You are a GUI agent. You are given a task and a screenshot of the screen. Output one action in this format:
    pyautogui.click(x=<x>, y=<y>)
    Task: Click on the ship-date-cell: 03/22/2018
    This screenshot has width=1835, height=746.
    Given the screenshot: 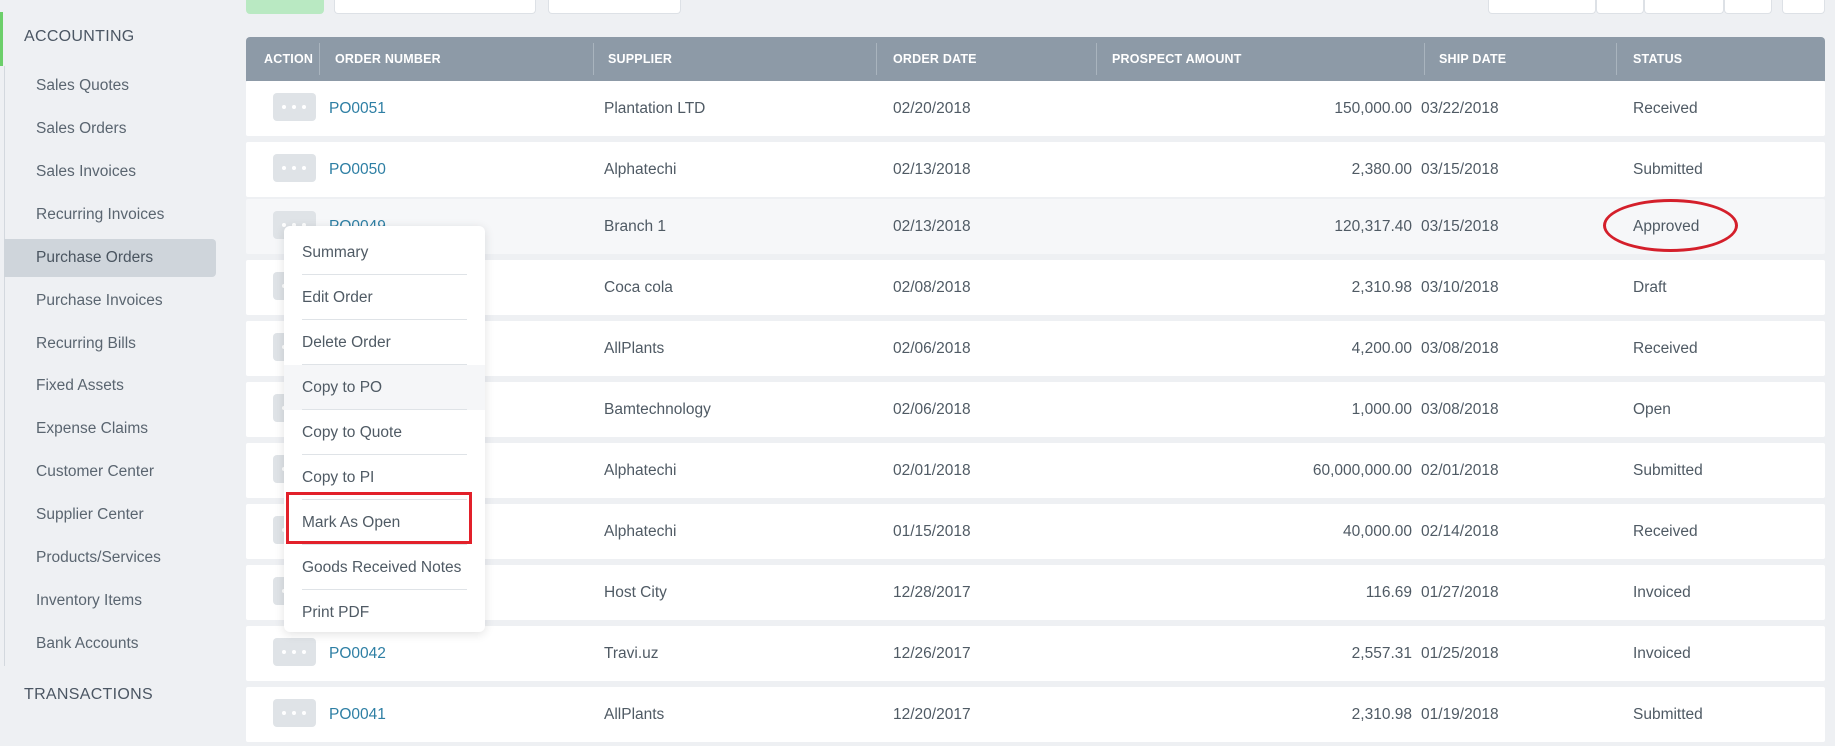 What is the action you would take?
    pyautogui.click(x=1460, y=108)
    